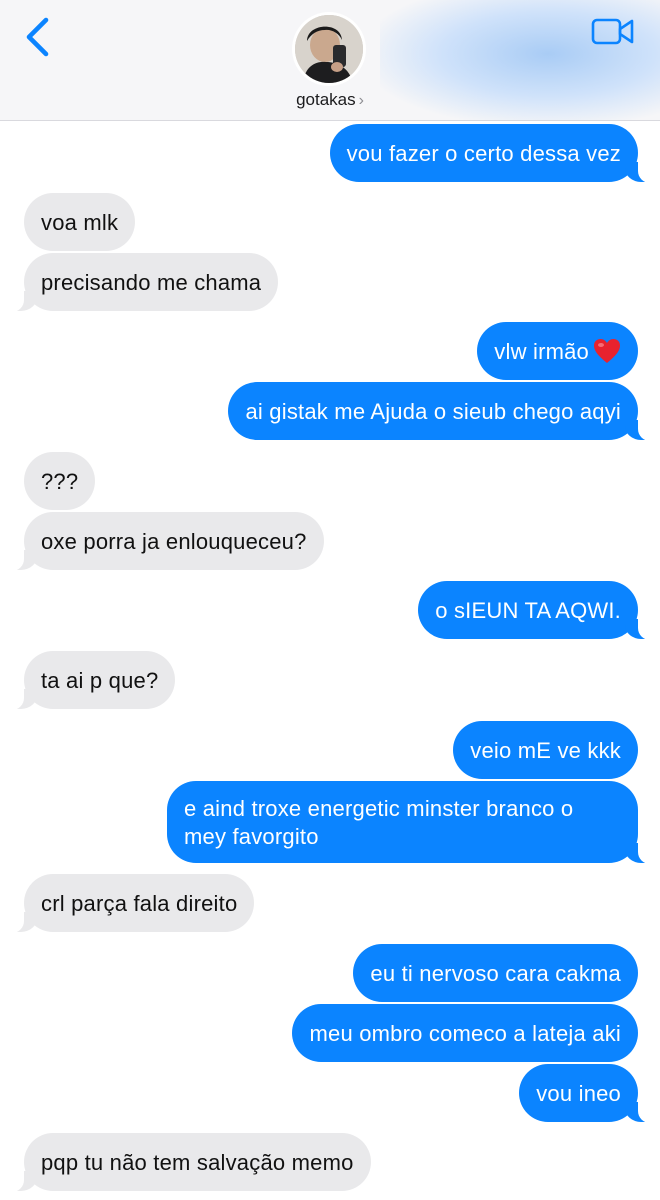 The image size is (660, 1200). I want to click on message-text: voa mlk, so click(80, 222).